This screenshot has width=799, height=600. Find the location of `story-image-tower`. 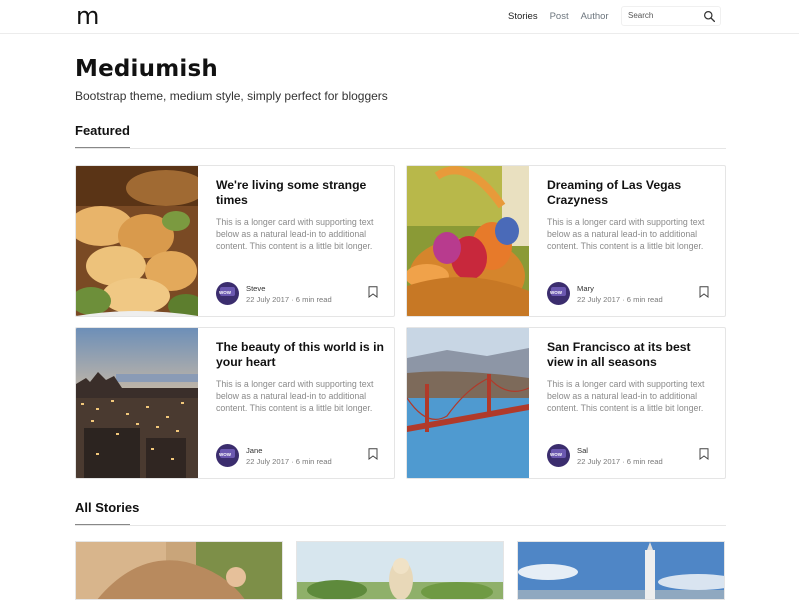

story-image-tower is located at coordinates (621, 571).